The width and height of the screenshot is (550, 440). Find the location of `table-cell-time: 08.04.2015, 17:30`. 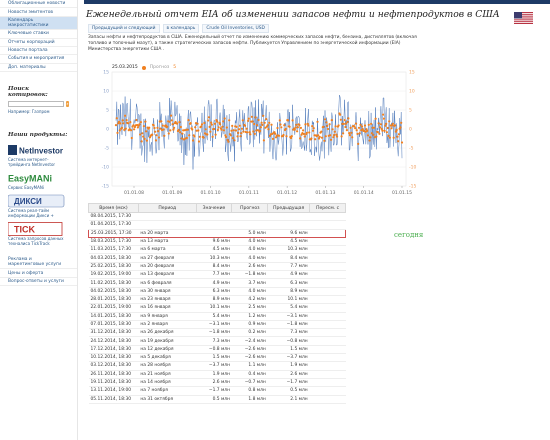

table-cell-time: 08.04.2015, 17:30 is located at coordinates (113, 217).